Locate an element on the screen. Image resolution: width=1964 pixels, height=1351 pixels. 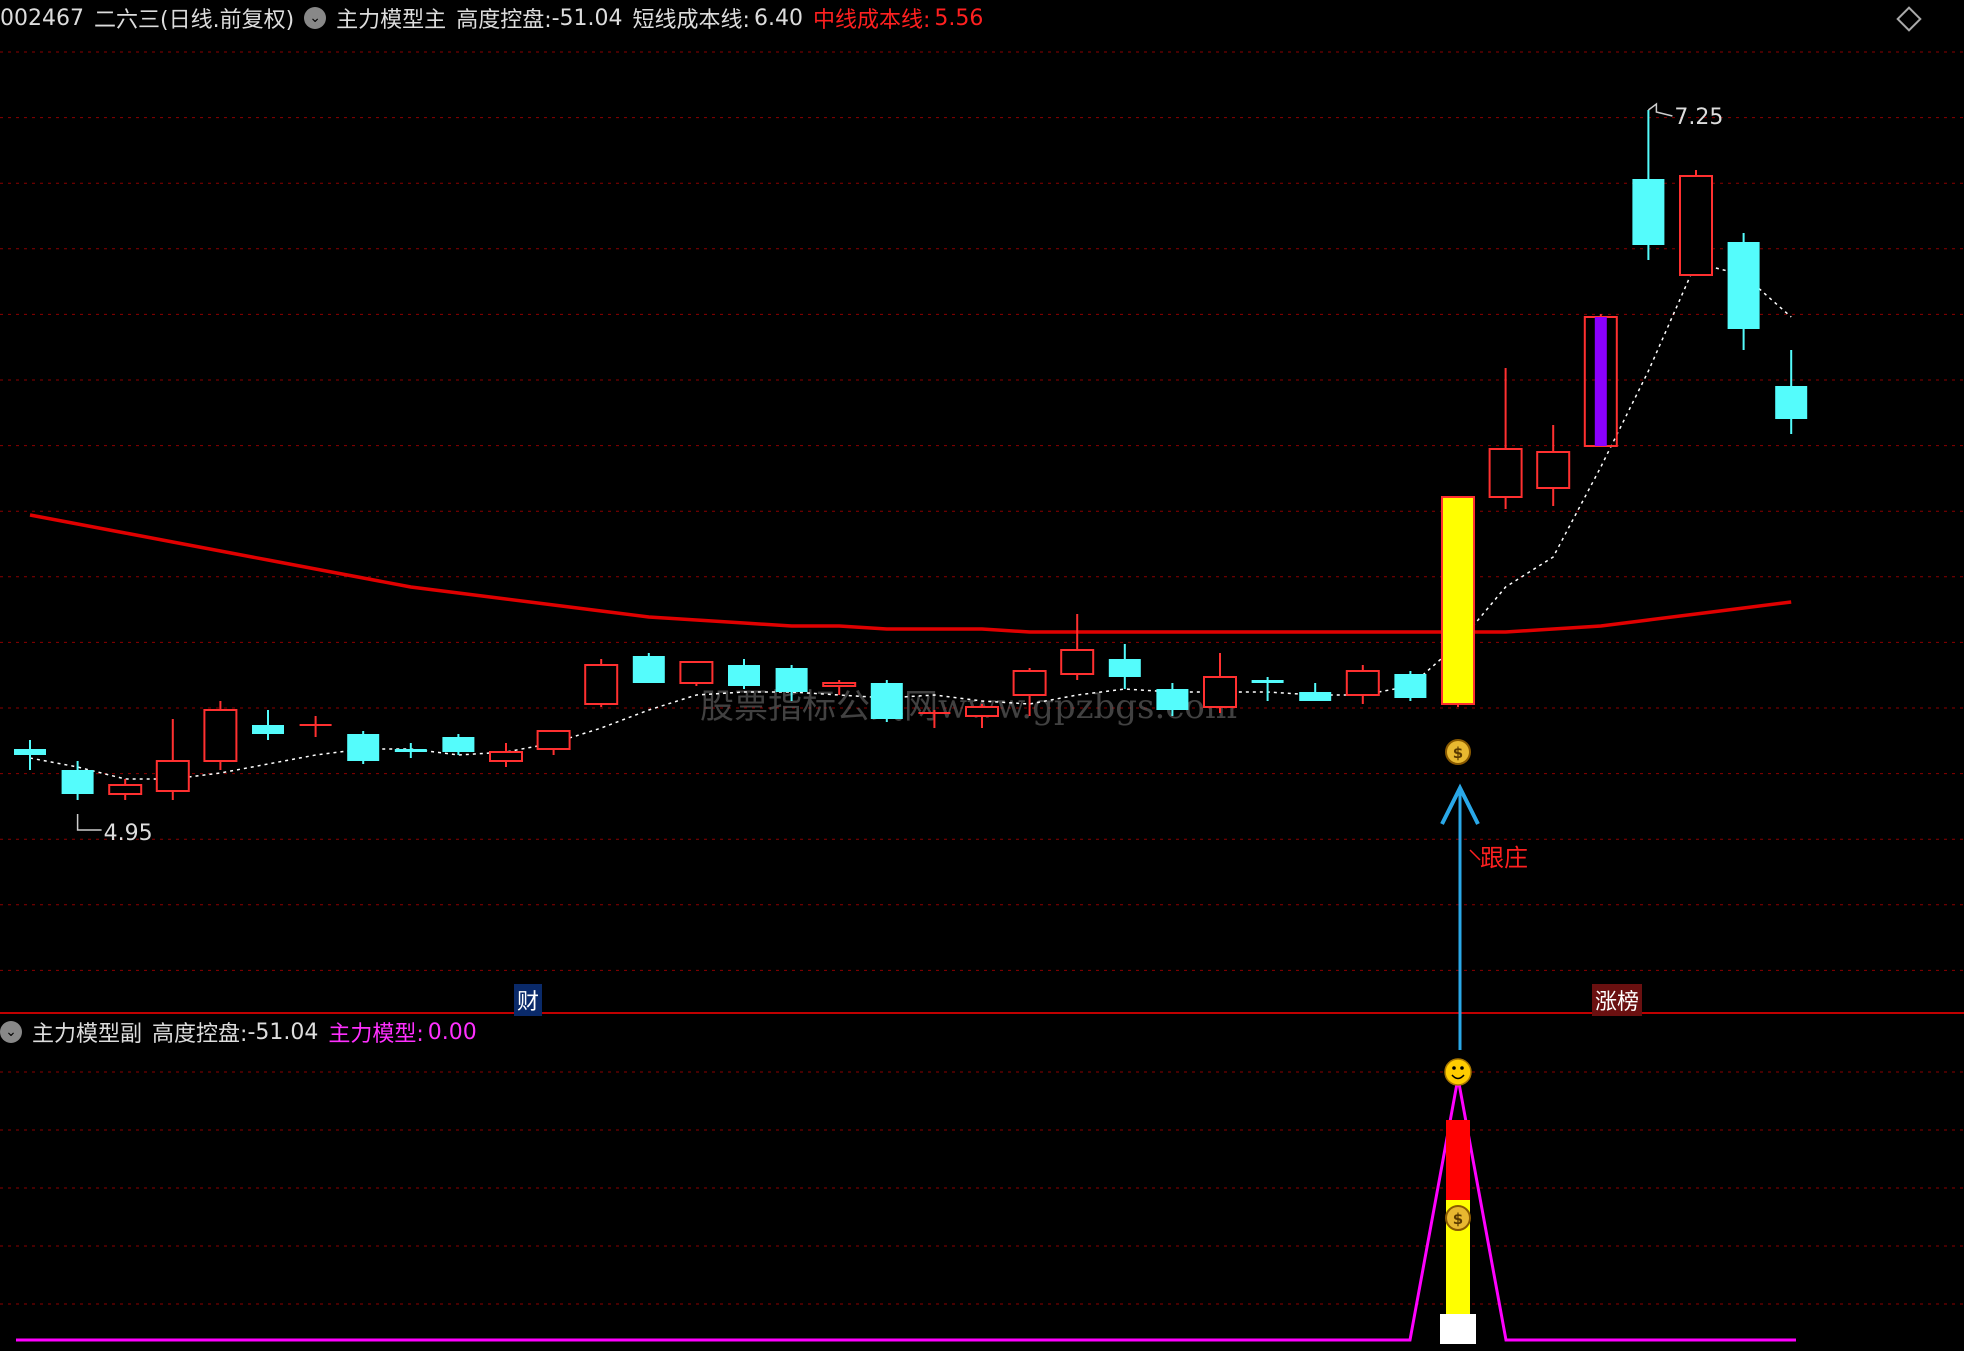
signal-candle-body is located at coordinates (1458, 600).